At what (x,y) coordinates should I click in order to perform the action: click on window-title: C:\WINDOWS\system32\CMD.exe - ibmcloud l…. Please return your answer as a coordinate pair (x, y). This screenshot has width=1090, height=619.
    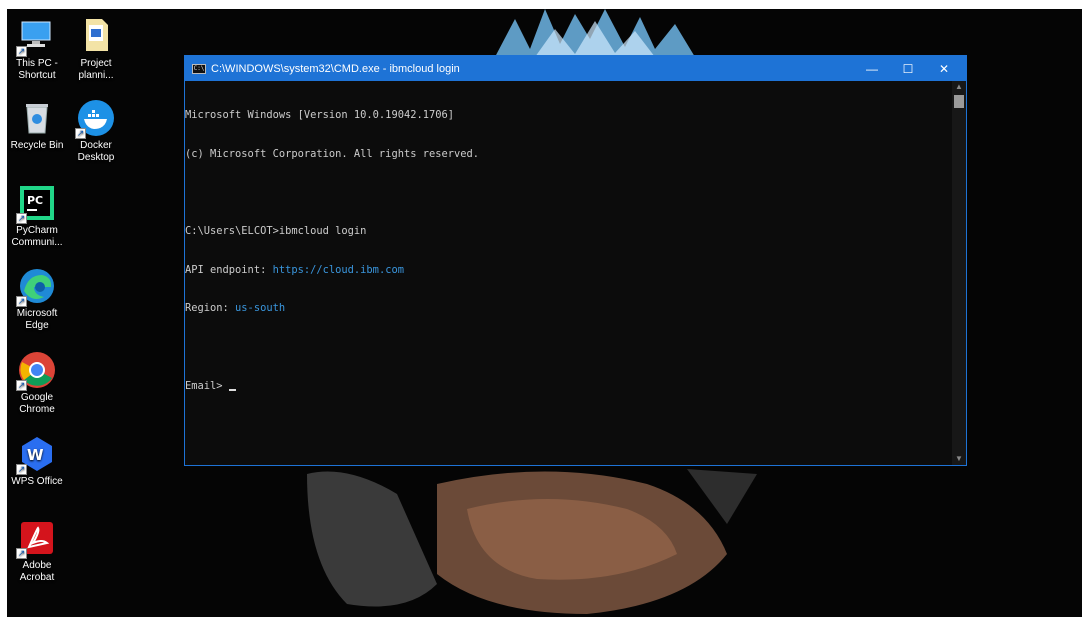
    Looking at the image, I should click on (335, 68).